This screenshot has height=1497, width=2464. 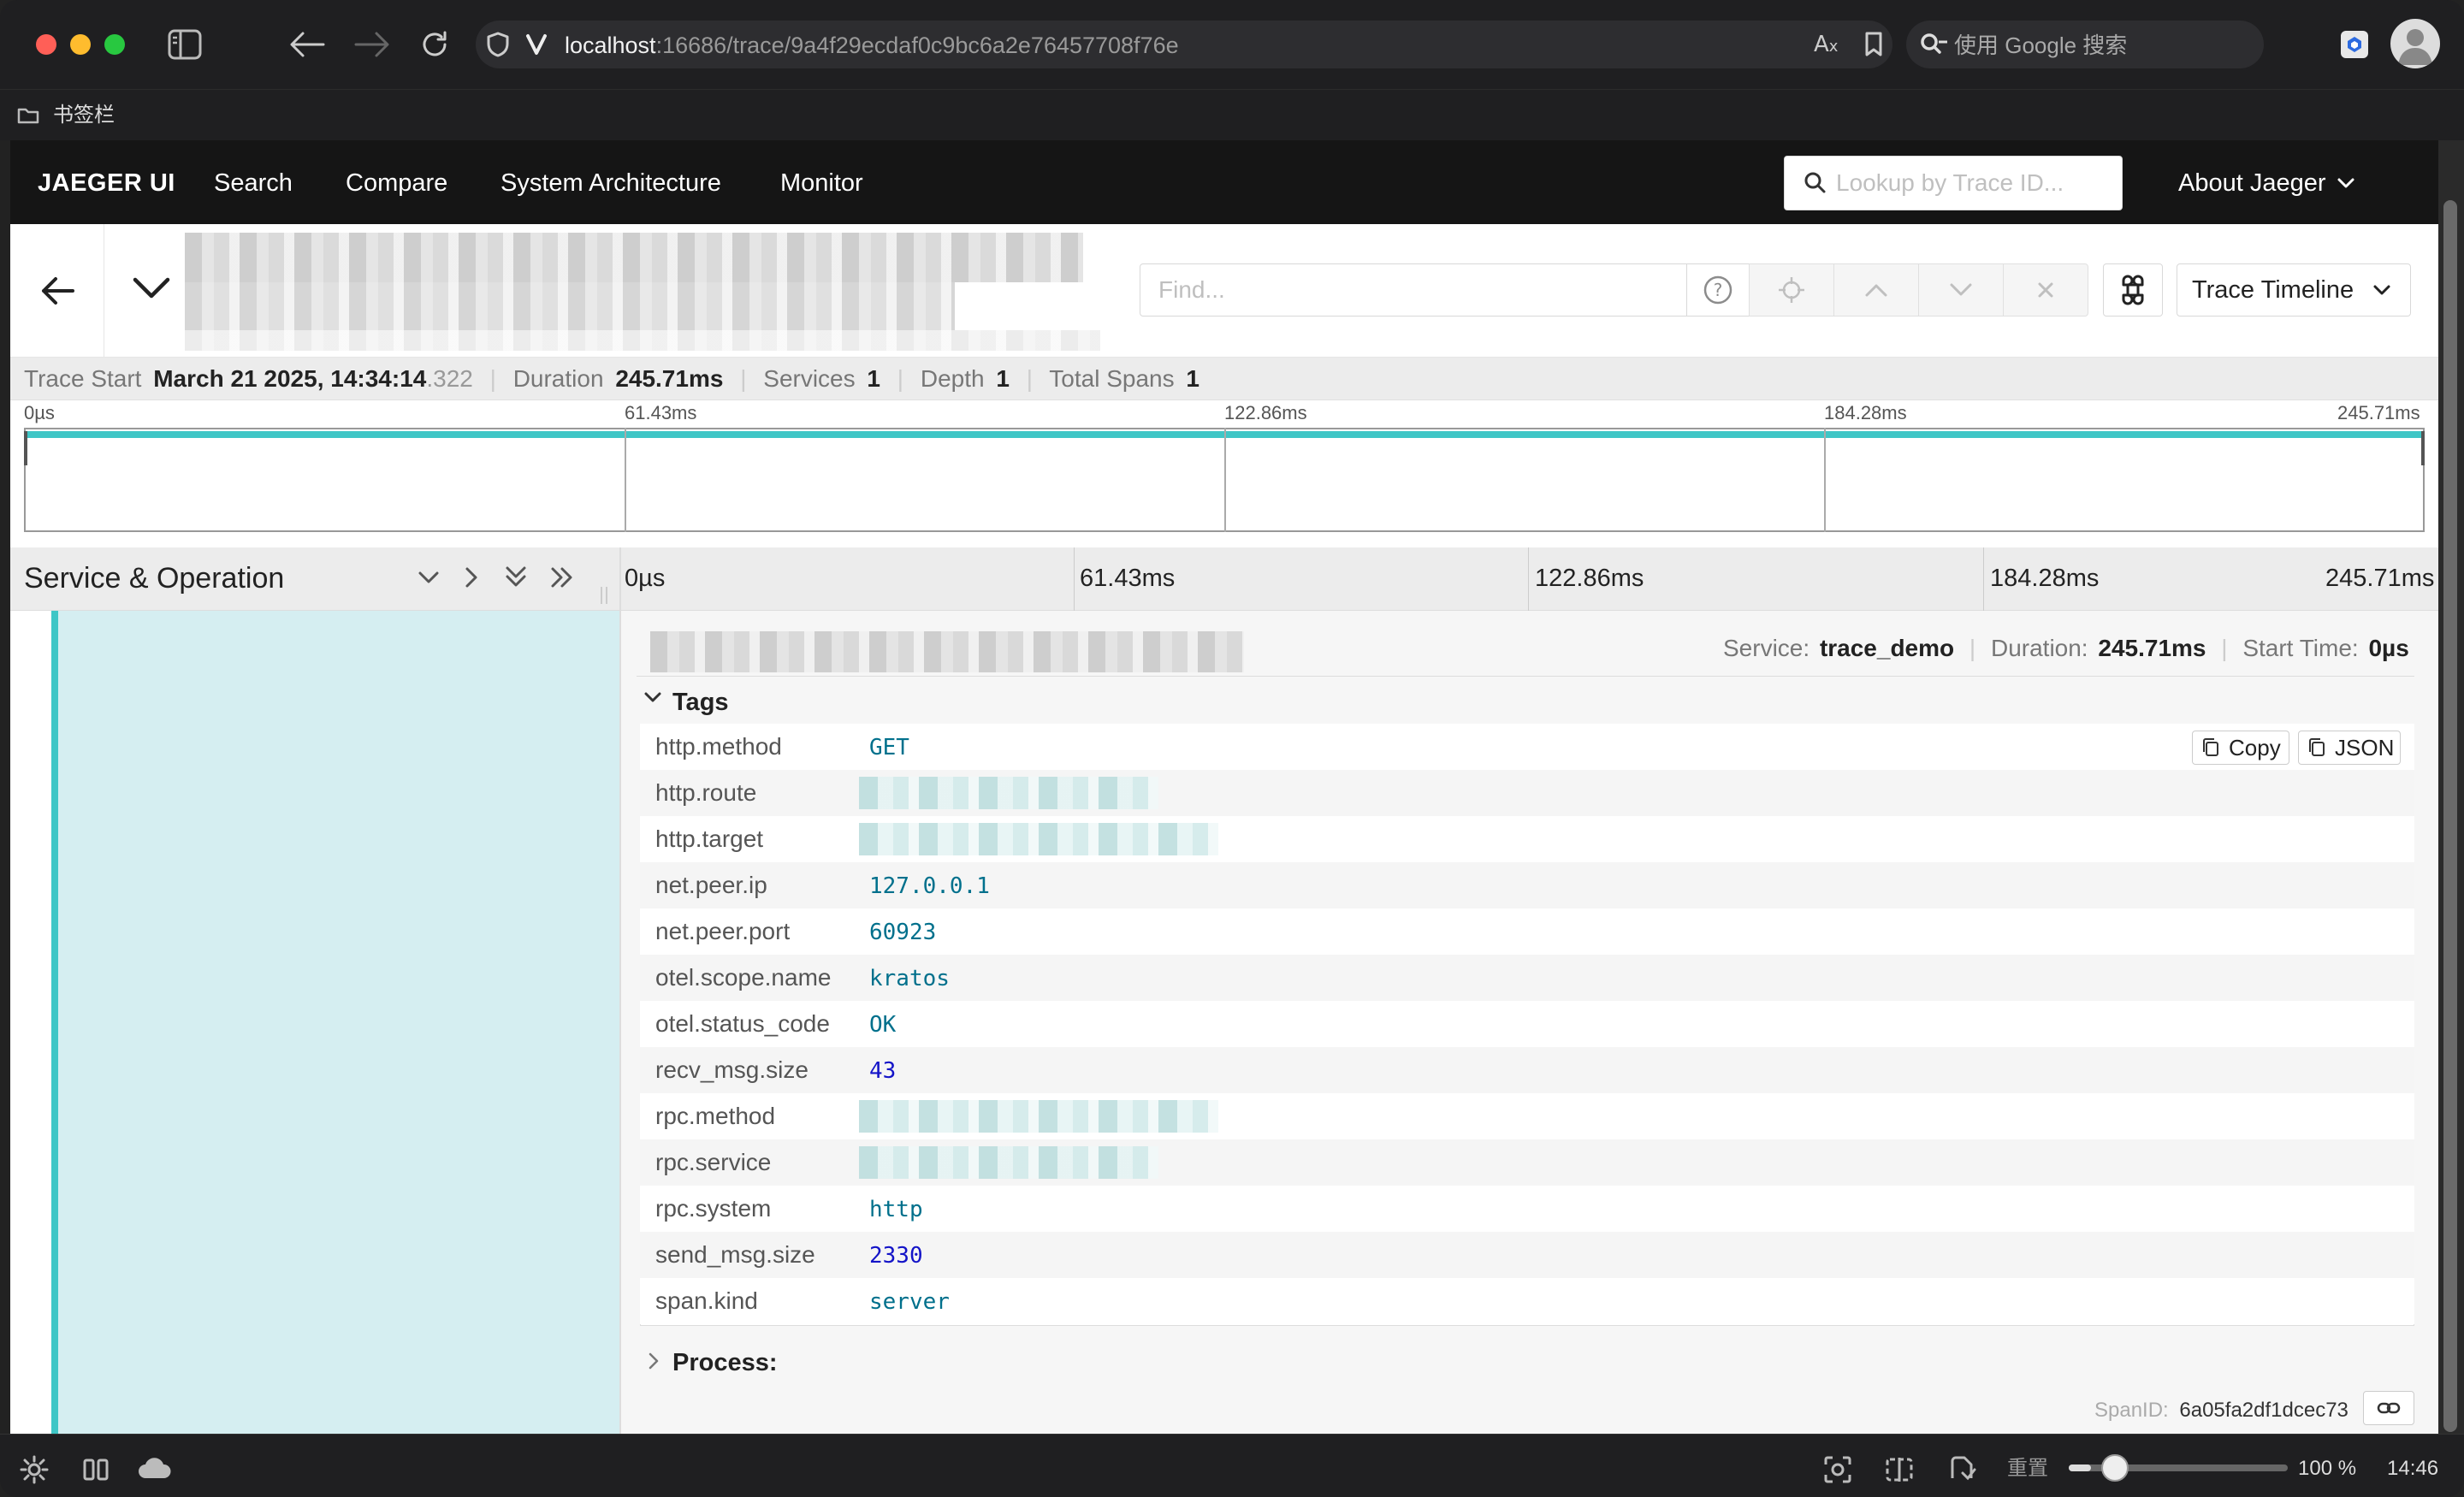 I want to click on services-label: Services, so click(x=809, y=378).